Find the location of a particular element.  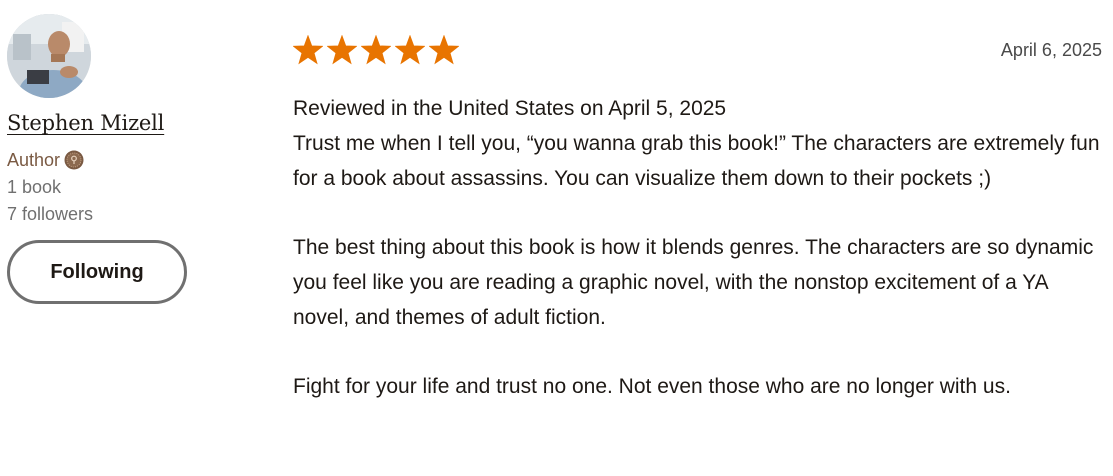

avatar-photo-icon is located at coordinates (49, 56).